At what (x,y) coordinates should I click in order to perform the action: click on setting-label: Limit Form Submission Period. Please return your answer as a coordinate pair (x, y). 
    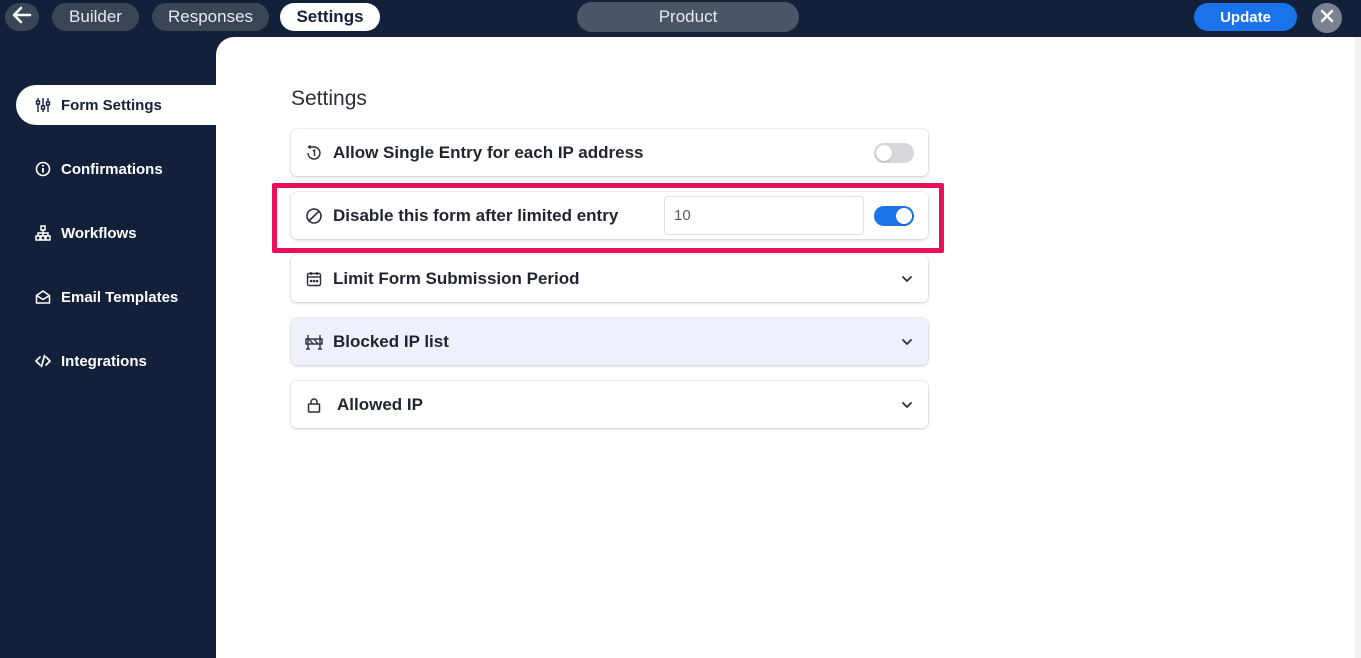
    Looking at the image, I should click on (456, 278).